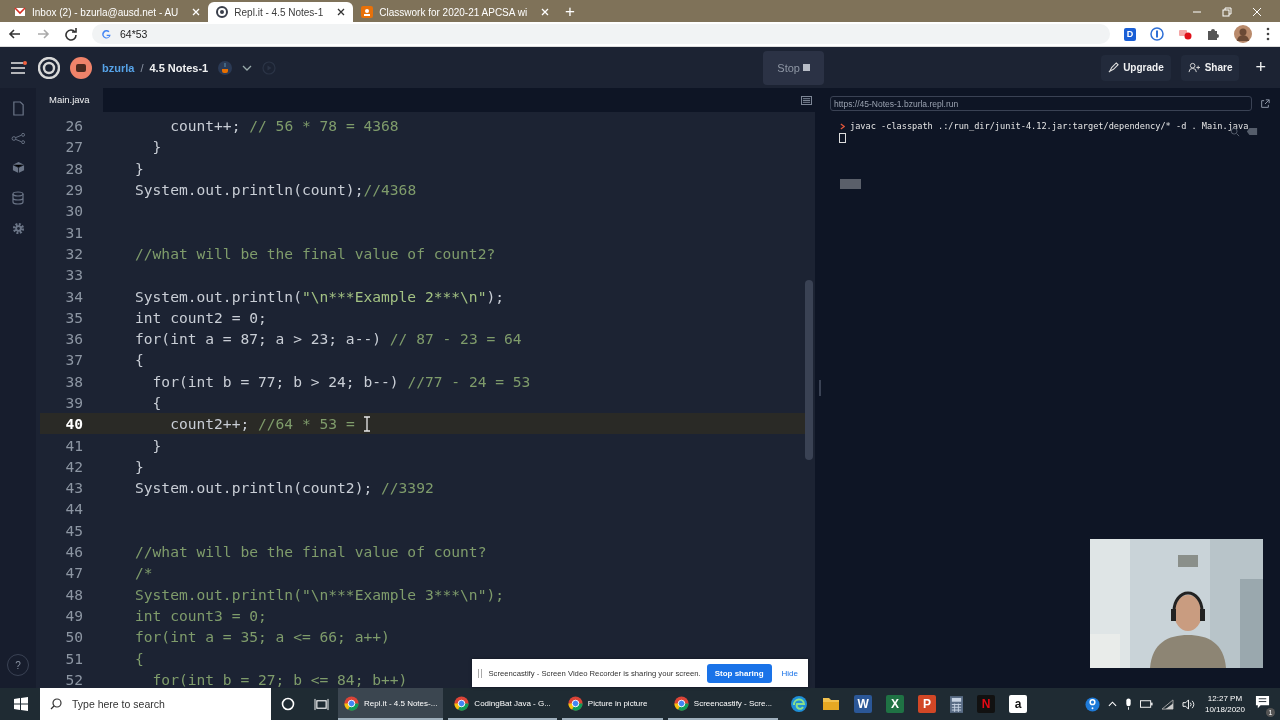 The height and width of the screenshot is (720, 1280). I want to click on browser-tab: Inbox (2) - bzurla@ausd.net - AU, so click(107, 12).